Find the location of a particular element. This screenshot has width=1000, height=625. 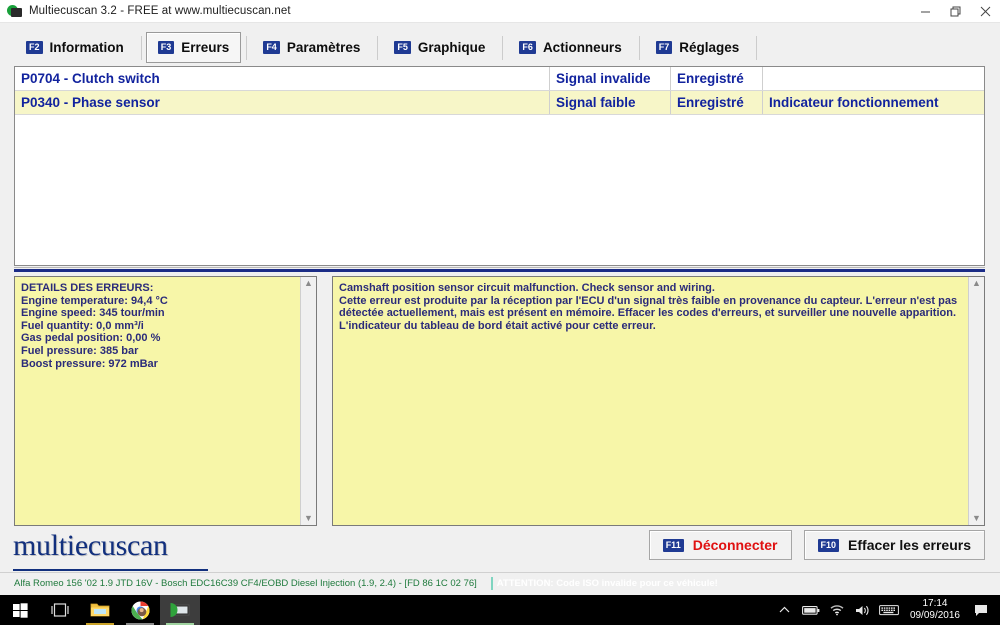

multiecuscan-icon is located at coordinates (180, 610).